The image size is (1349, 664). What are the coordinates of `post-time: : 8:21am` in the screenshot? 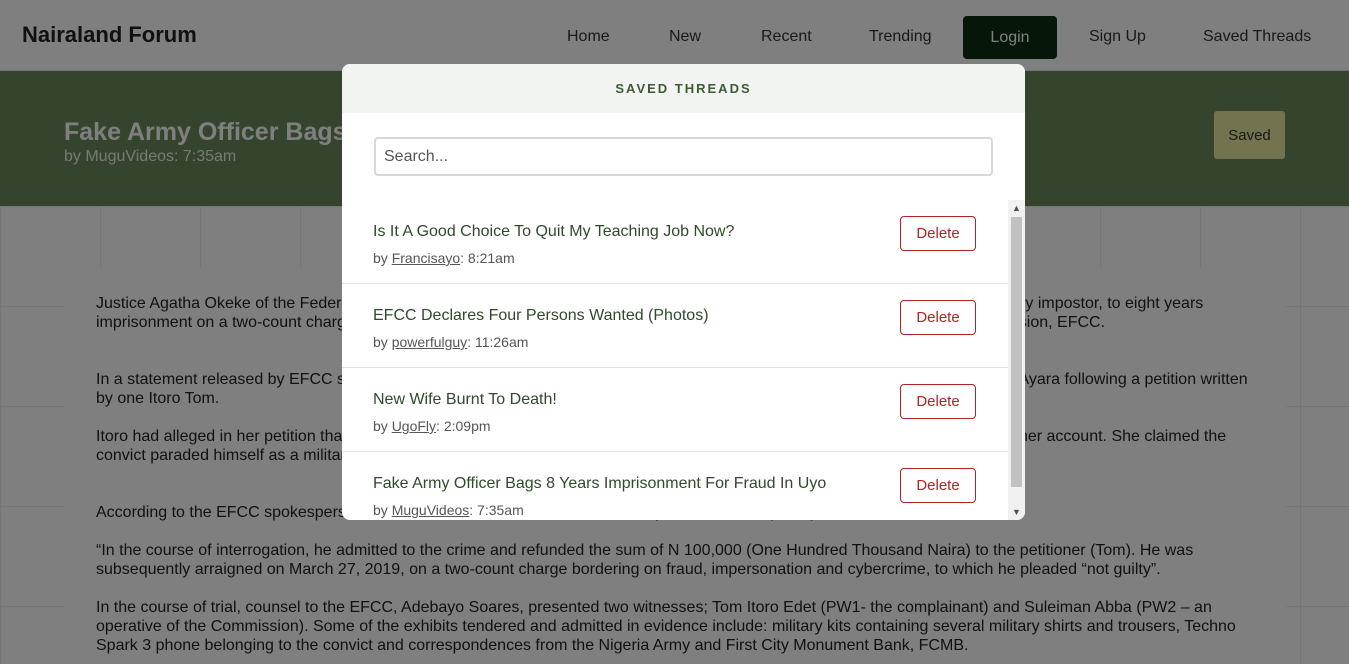 It's located at (487, 258).